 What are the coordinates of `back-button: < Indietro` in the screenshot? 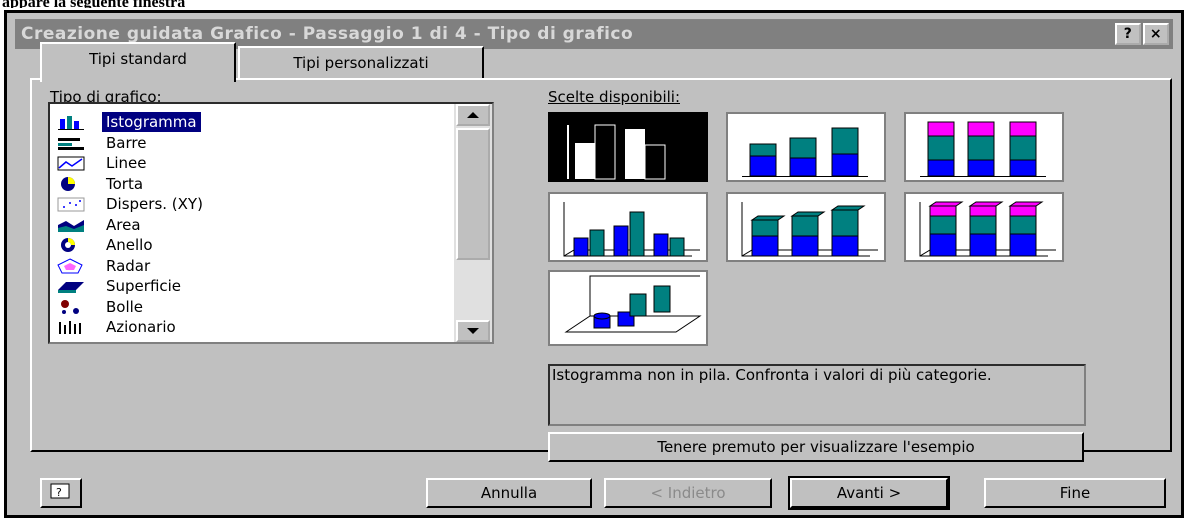 It's located at (688, 493).